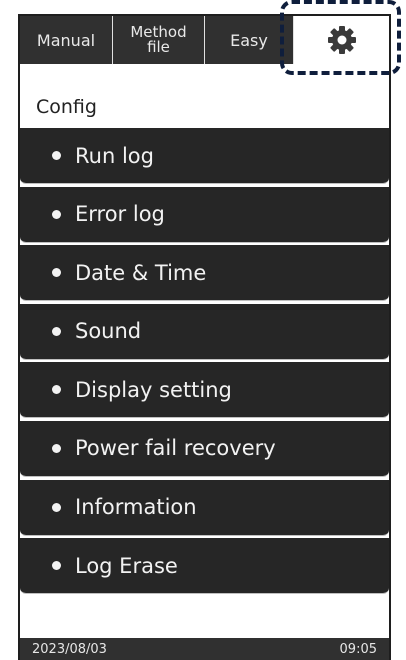  I want to click on menu-item-sound: Sound, so click(204, 331).